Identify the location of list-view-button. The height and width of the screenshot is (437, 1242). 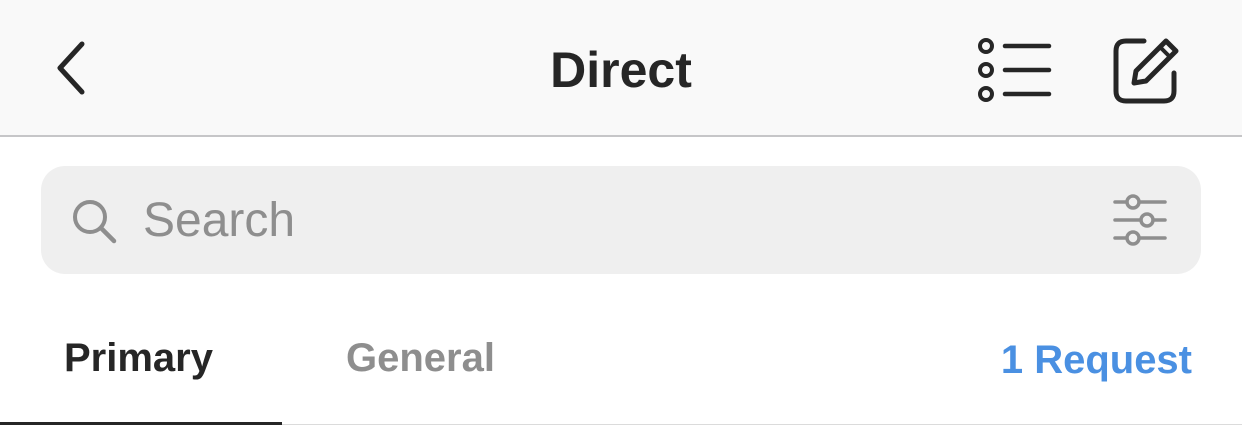
(1015, 70).